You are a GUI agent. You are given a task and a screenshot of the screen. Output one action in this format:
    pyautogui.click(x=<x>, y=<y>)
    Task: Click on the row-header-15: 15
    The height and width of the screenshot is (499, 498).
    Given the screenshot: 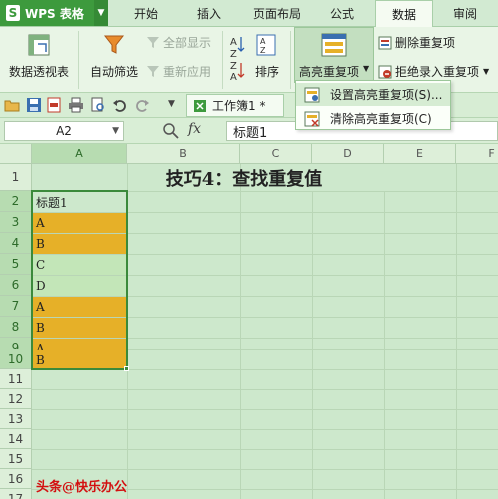 What is the action you would take?
    pyautogui.click(x=16, y=459)
    